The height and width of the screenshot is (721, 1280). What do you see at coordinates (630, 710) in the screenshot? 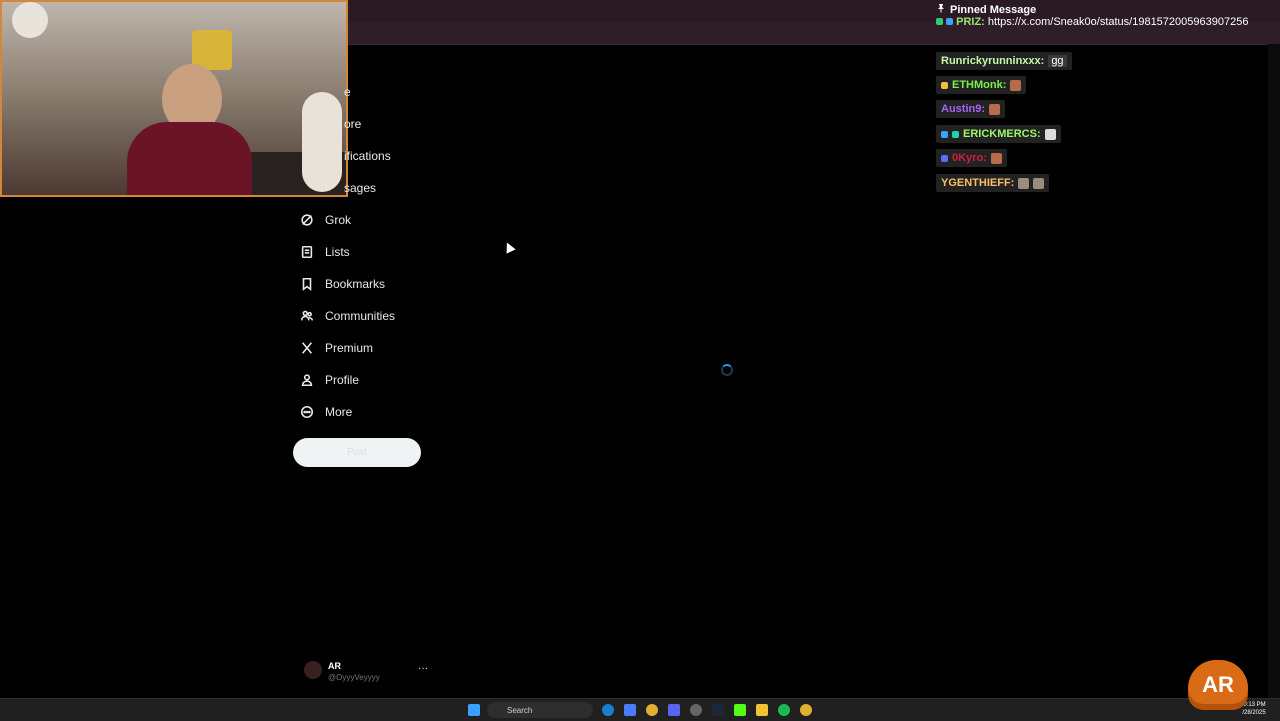
I see `copilot-icon` at bounding box center [630, 710].